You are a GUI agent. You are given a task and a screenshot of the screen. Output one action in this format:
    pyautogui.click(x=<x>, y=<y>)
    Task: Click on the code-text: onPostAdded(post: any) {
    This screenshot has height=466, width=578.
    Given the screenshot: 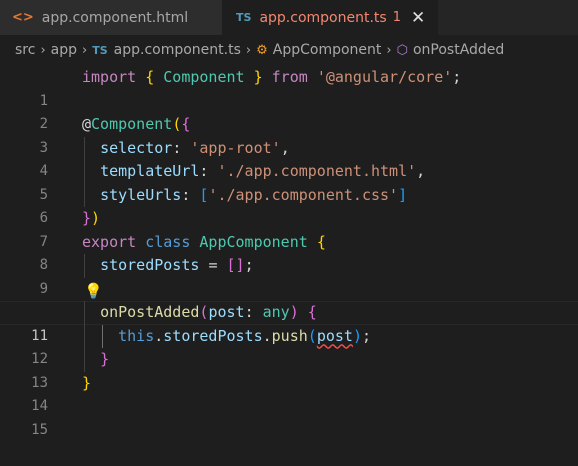 What is the action you would take?
    pyautogui.click(x=208, y=312)
    